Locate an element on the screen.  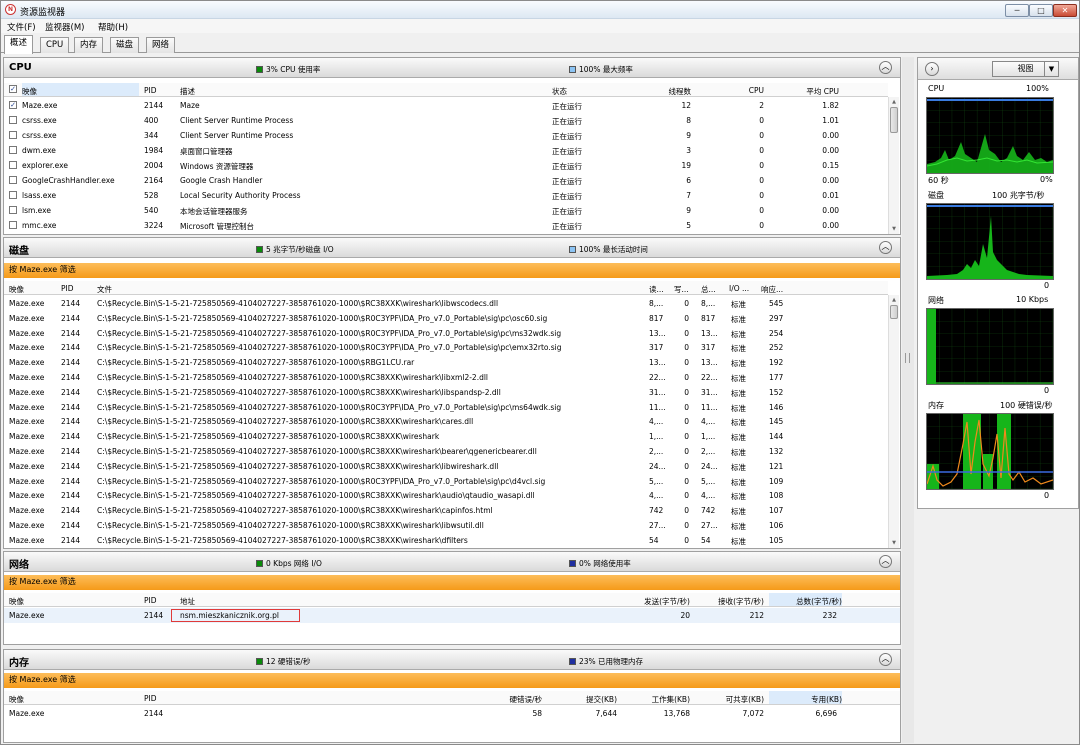
disk-filter-bar: 按 Maze.exe 筛选 is located at coordinates (452, 270).